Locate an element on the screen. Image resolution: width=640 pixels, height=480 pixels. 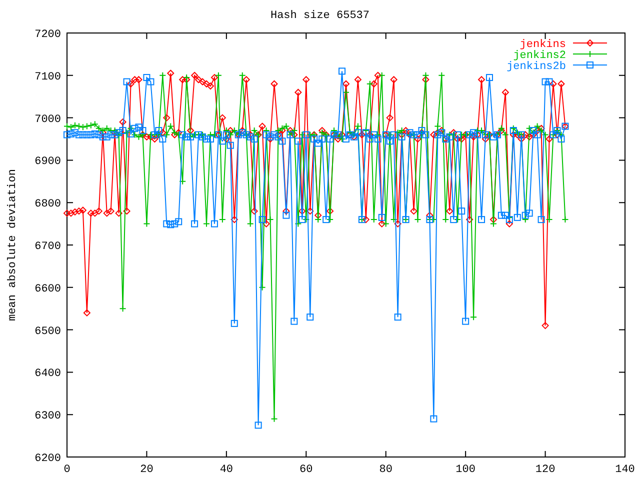
y-axis-label: mean absolute deviation is located at coordinates (13, 245).